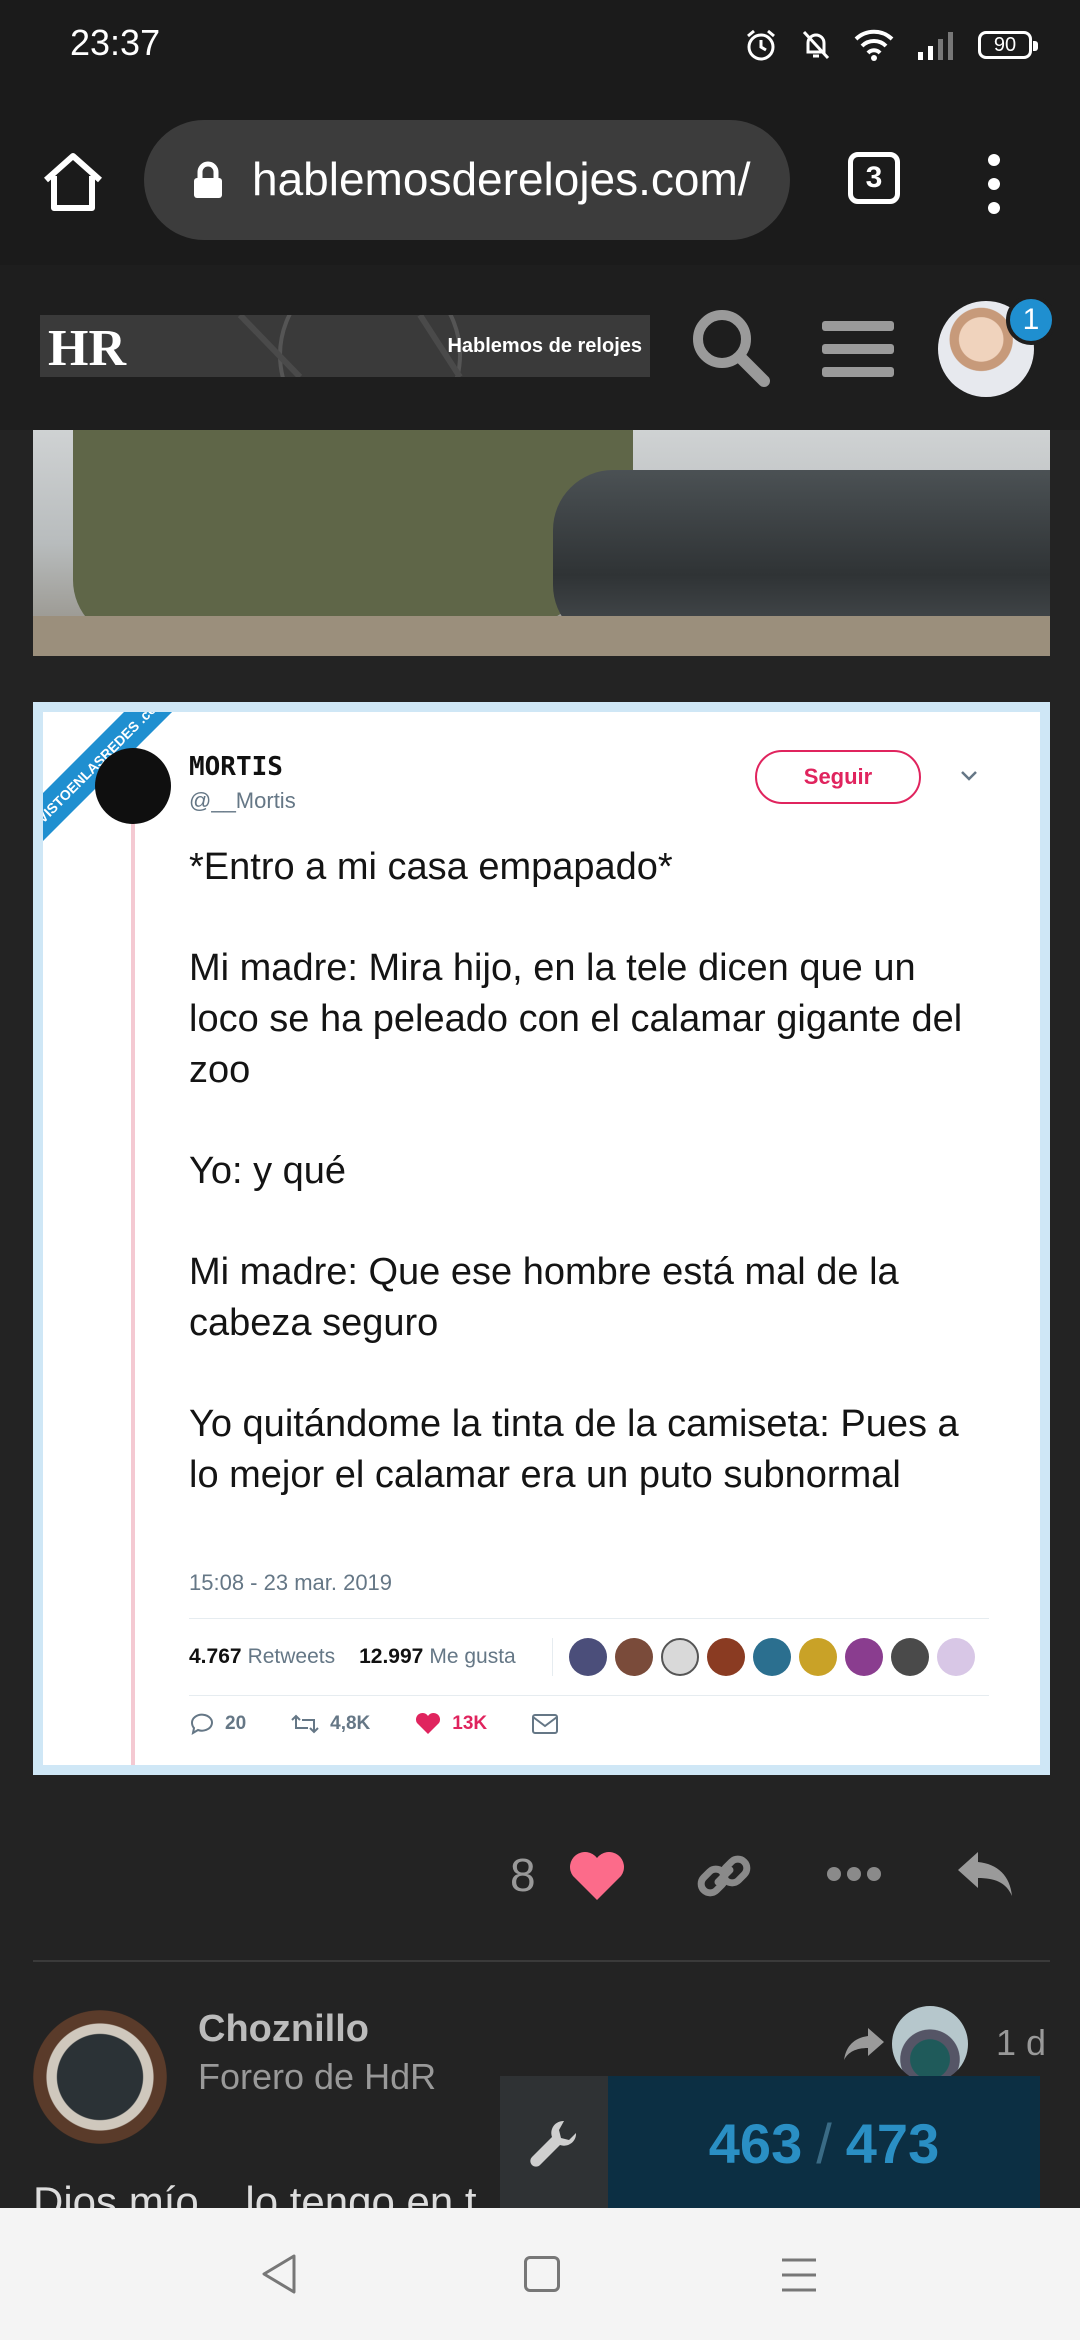 The height and width of the screenshot is (2340, 1080). What do you see at coordinates (874, 45) in the screenshot?
I see `wifi-icon` at bounding box center [874, 45].